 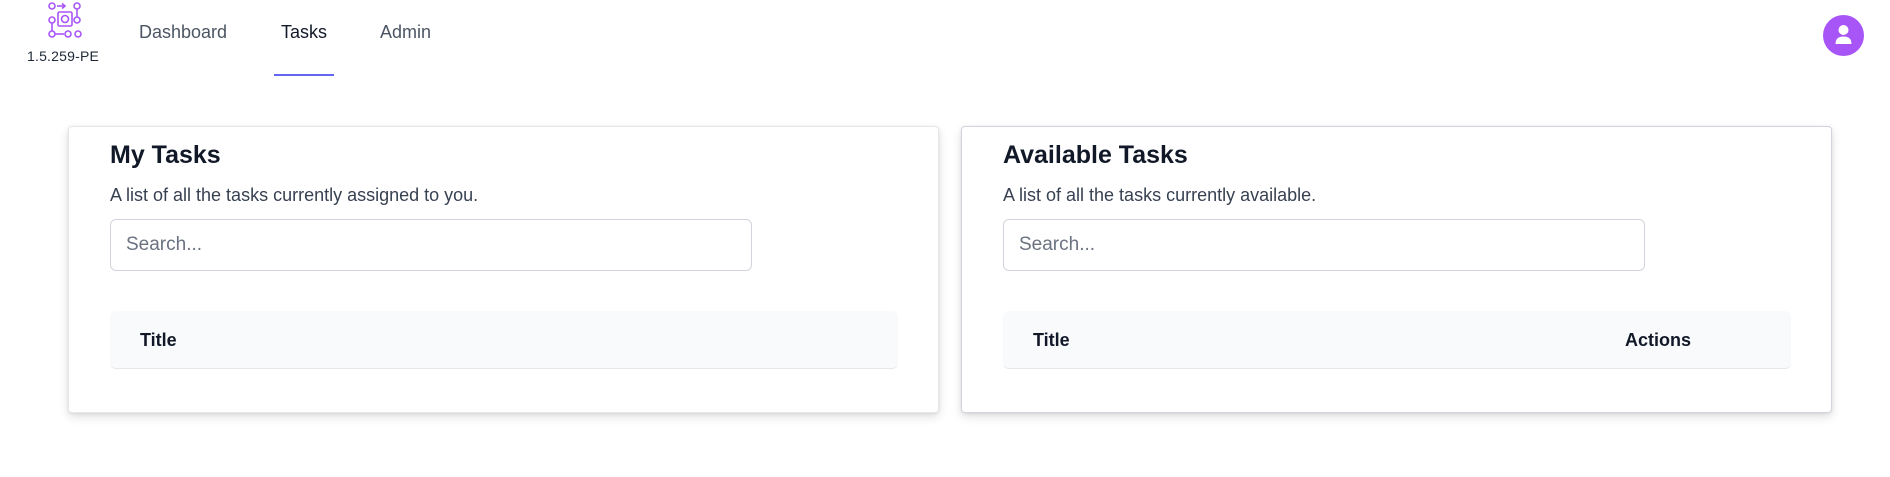 What do you see at coordinates (165, 155) in the screenshot?
I see `my-tasks-title: My Tasks` at bounding box center [165, 155].